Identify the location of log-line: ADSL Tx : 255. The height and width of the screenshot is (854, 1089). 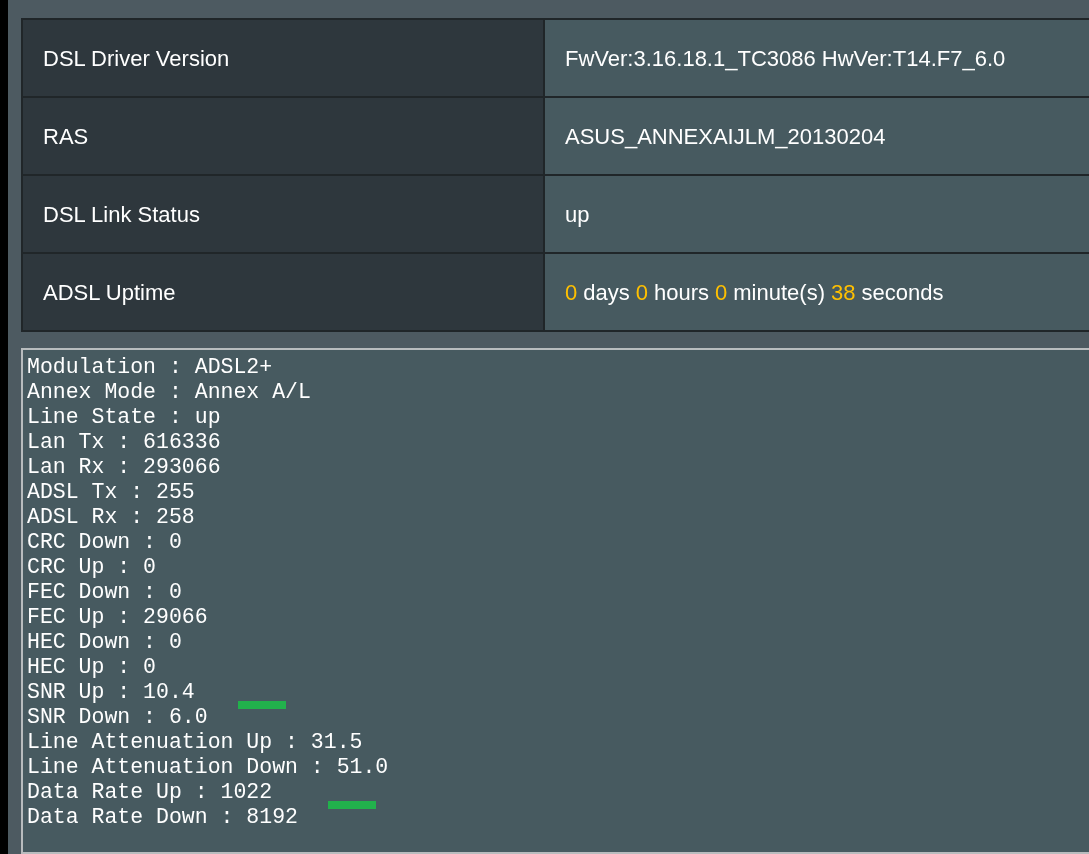
(111, 492).